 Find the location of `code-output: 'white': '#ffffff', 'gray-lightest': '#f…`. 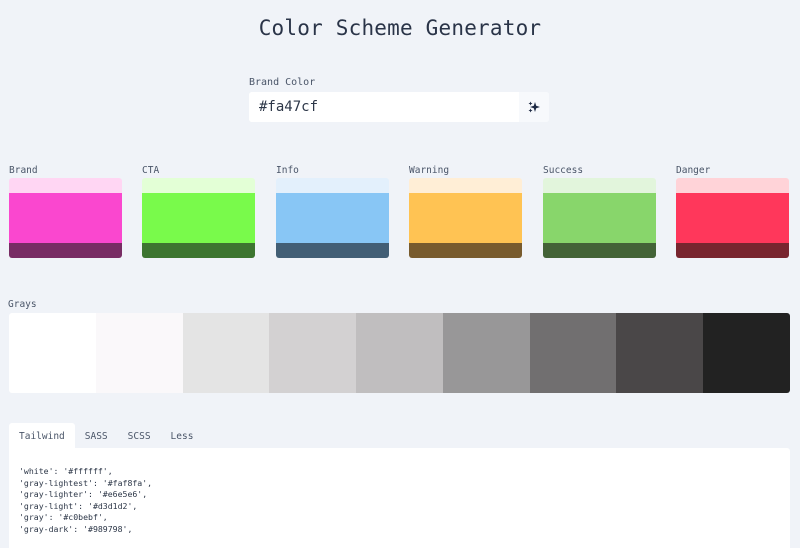

code-output: 'white': '#ffffff', 'gray-lightest': '#f… is located at coordinates (86, 500).